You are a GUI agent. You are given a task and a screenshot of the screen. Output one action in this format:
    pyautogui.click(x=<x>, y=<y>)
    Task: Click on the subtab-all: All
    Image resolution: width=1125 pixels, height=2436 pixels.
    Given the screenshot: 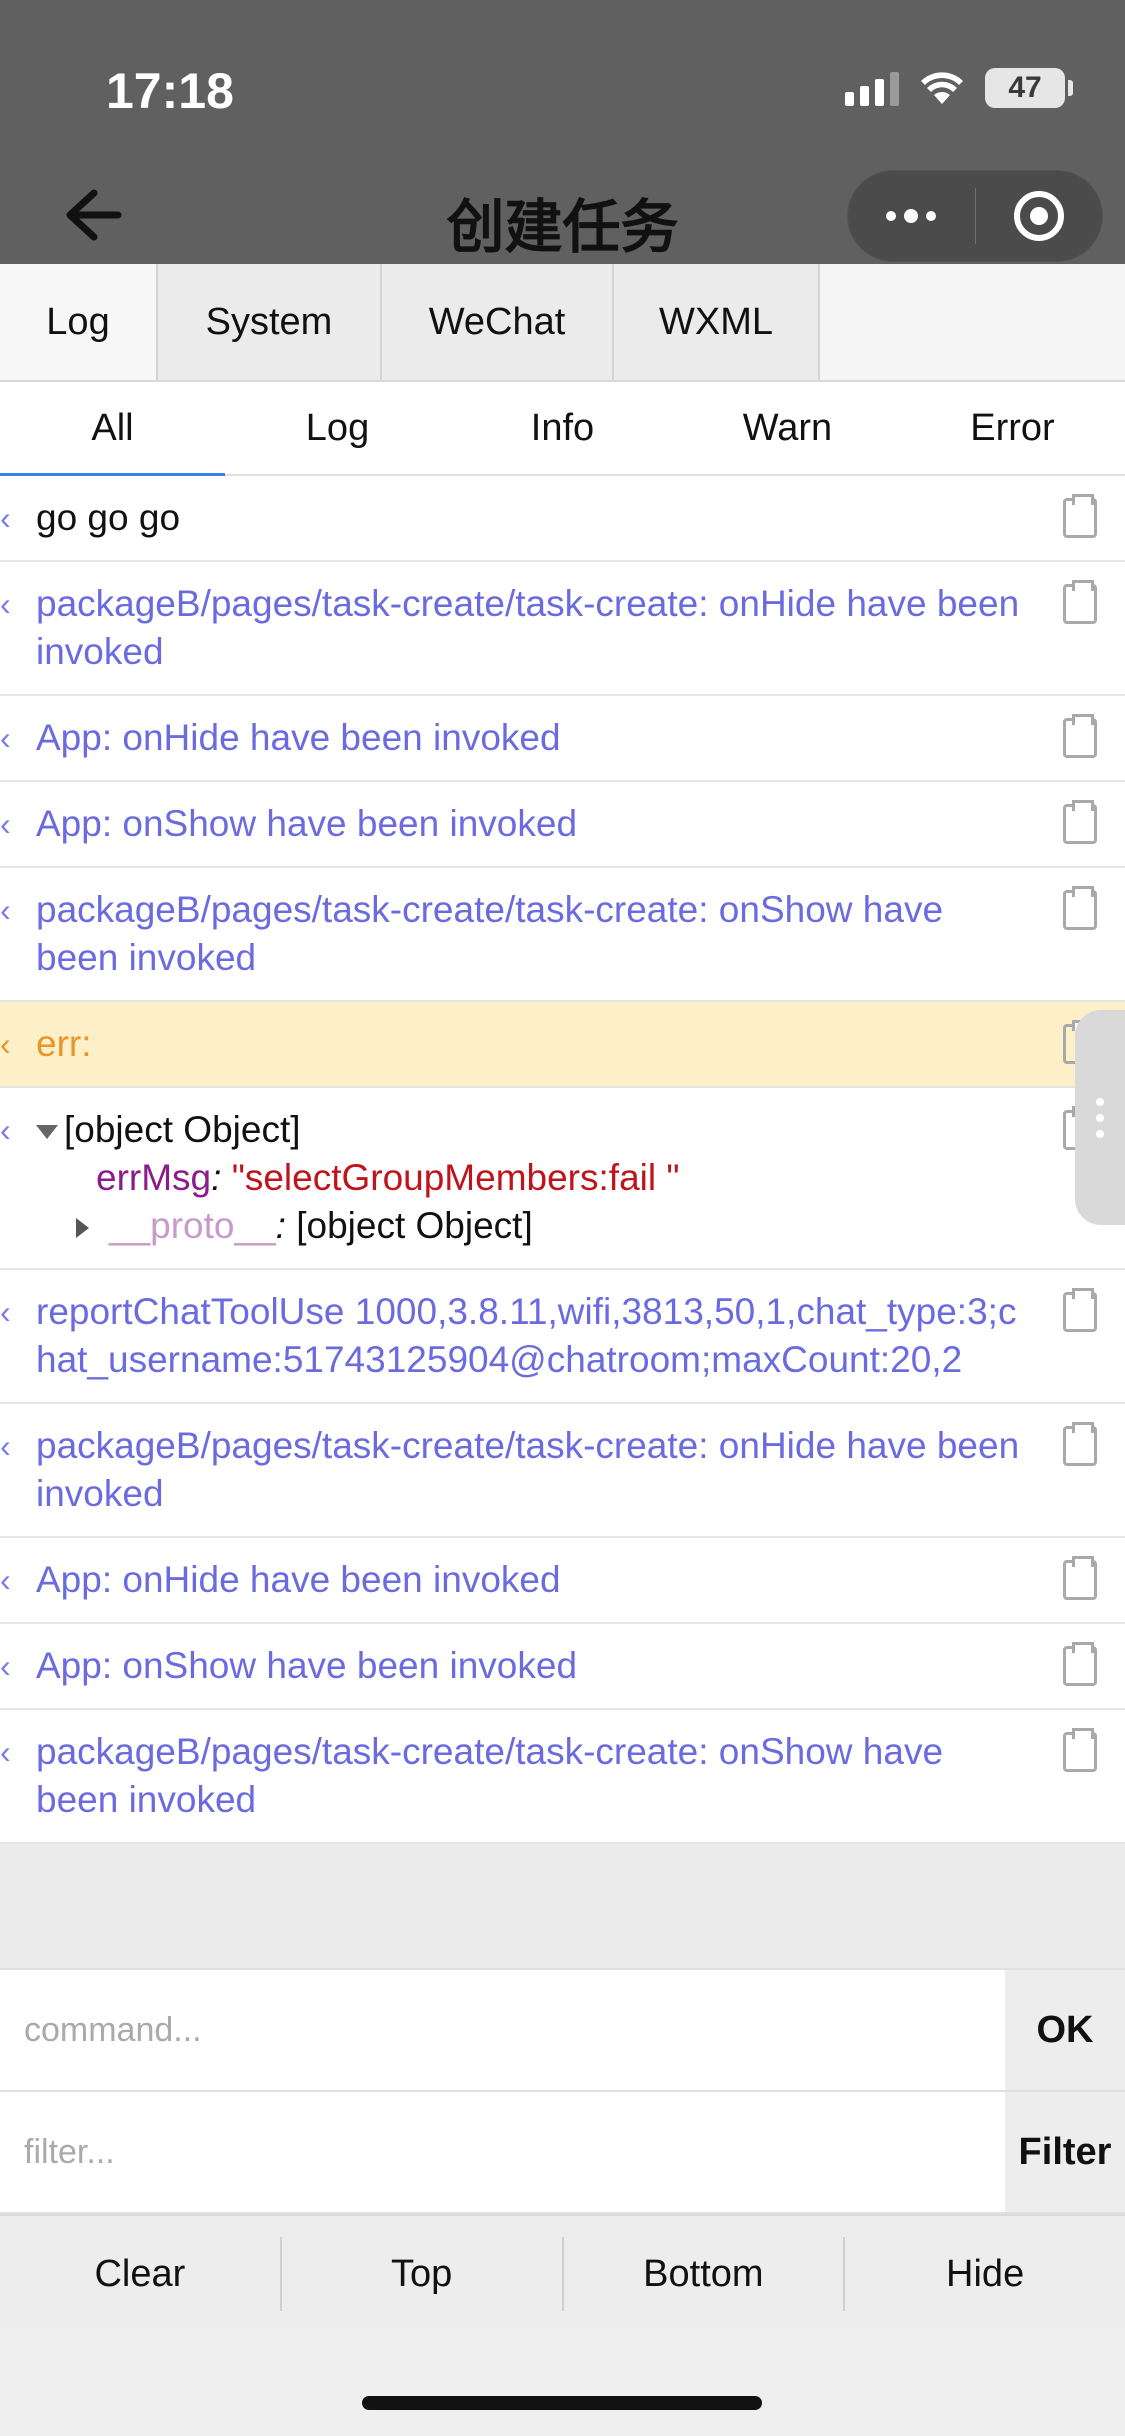 What is the action you would take?
    pyautogui.click(x=112, y=429)
    